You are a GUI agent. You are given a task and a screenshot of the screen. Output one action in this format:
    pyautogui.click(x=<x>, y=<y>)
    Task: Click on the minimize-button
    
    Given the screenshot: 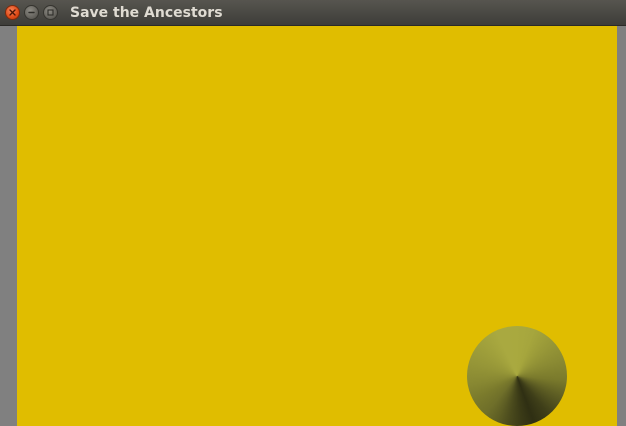 What is the action you would take?
    pyautogui.click(x=31, y=12)
    